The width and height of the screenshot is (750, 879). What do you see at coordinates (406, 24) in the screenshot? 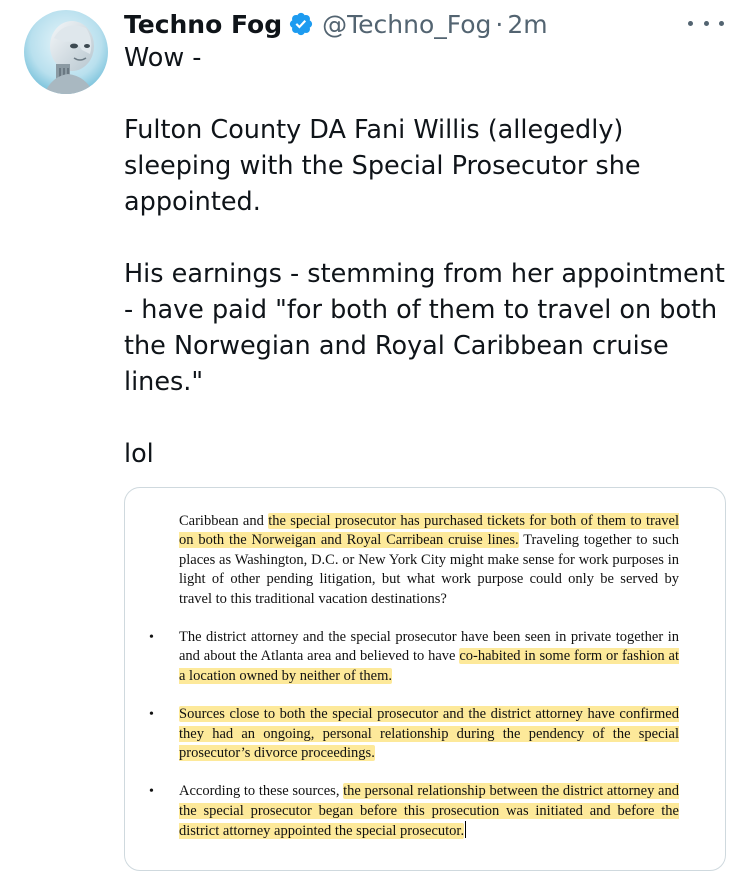
I see `author-handle: @Techno_Fog` at bounding box center [406, 24].